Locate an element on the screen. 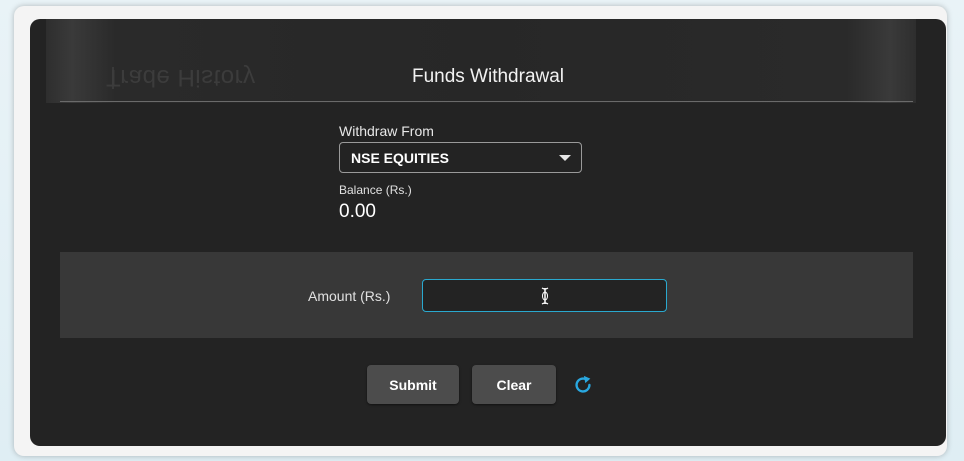  withdraw-from-value: NSE EQUITIES is located at coordinates (400, 158).